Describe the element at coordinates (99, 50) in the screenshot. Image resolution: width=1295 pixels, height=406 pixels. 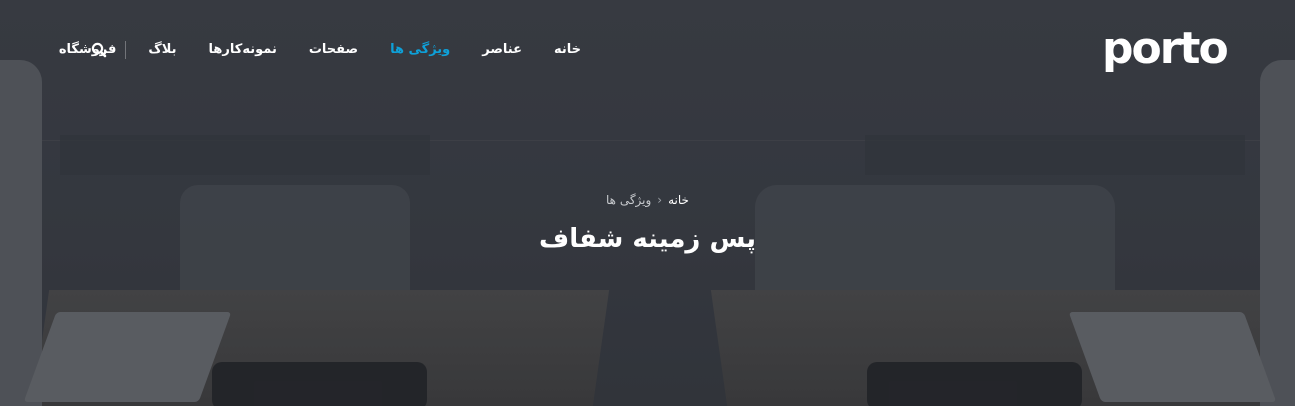
I see `search-icon` at that location.